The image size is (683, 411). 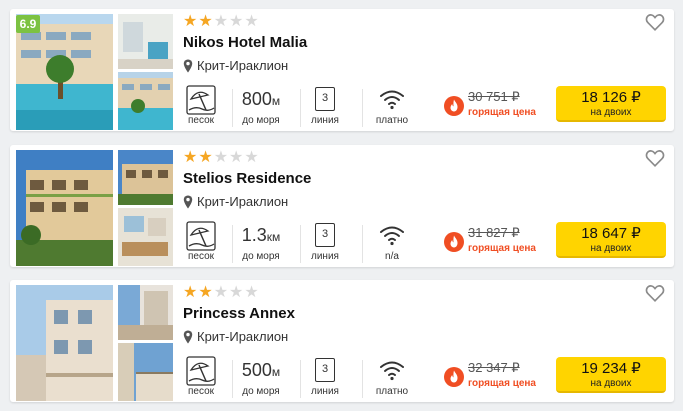 I want to click on price-button: 19 234 ₽ на двоих, so click(x=611, y=375).